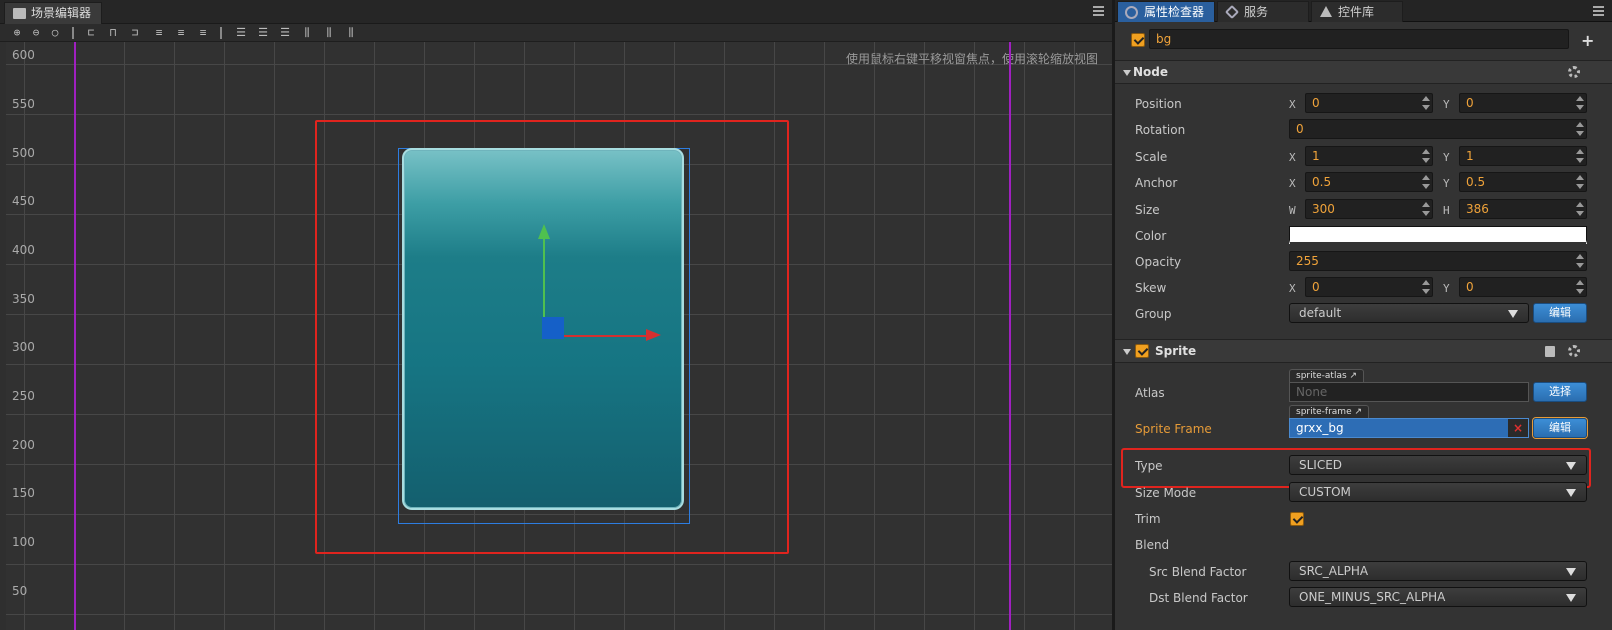 The height and width of the screenshot is (630, 1612). What do you see at coordinates (1297, 519) in the screenshot?
I see `trim-checkbox` at bounding box center [1297, 519].